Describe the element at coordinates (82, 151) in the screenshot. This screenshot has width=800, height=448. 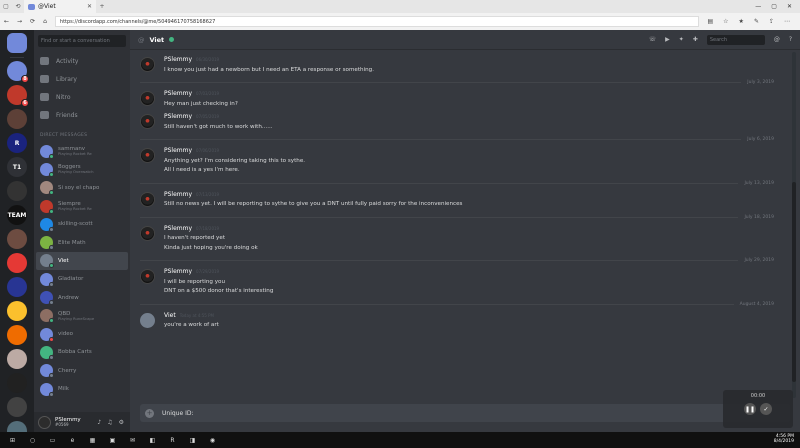
I see `dm-item: sammanv Playing Rocket Re` at that location.